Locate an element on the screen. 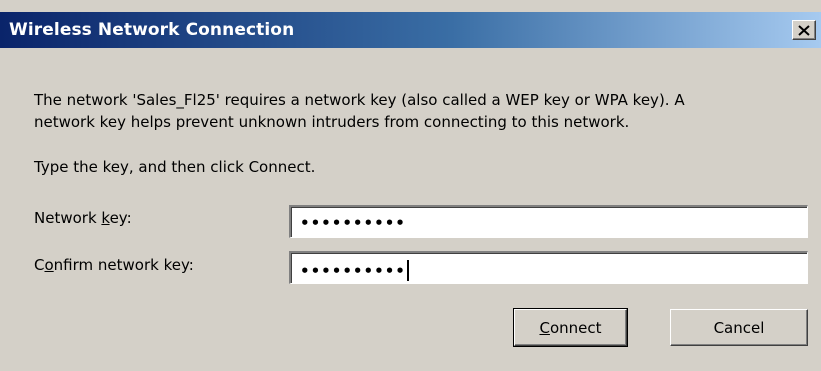 The image size is (821, 371). network-key-label-part2: ey: is located at coordinates (120, 218).